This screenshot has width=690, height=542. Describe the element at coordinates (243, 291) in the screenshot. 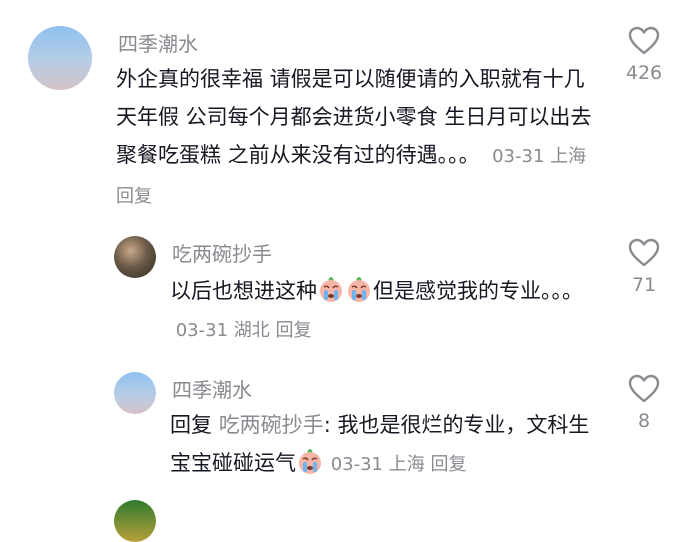

I see `comment-body-start: 以后也想进这种` at that location.